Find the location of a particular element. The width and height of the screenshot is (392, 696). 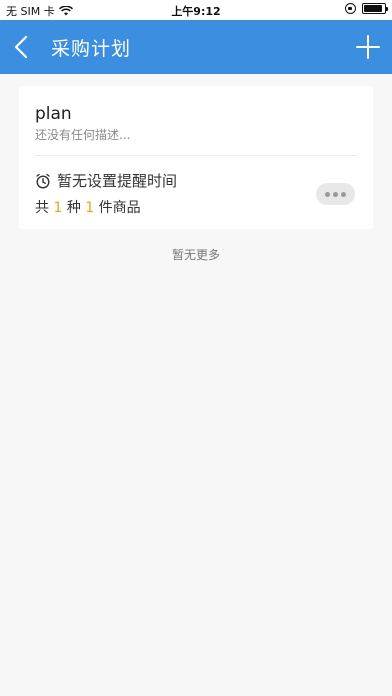

back-button is located at coordinates (24, 47).